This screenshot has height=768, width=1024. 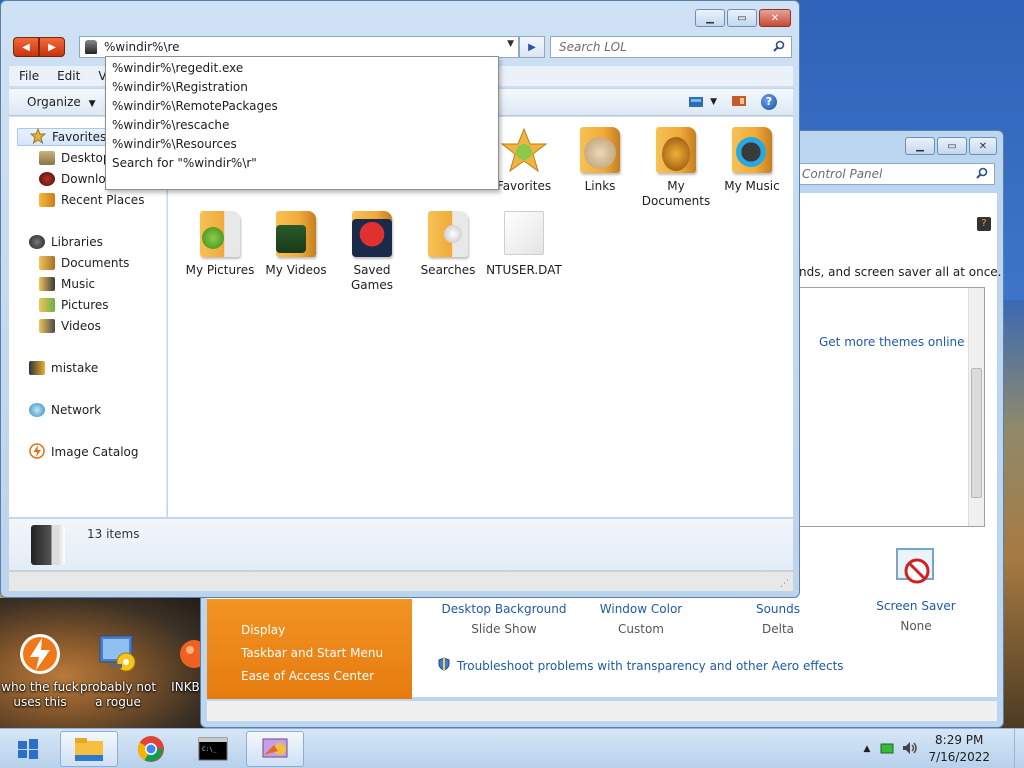 I want to click on nav-network: Network, so click(x=65, y=410).